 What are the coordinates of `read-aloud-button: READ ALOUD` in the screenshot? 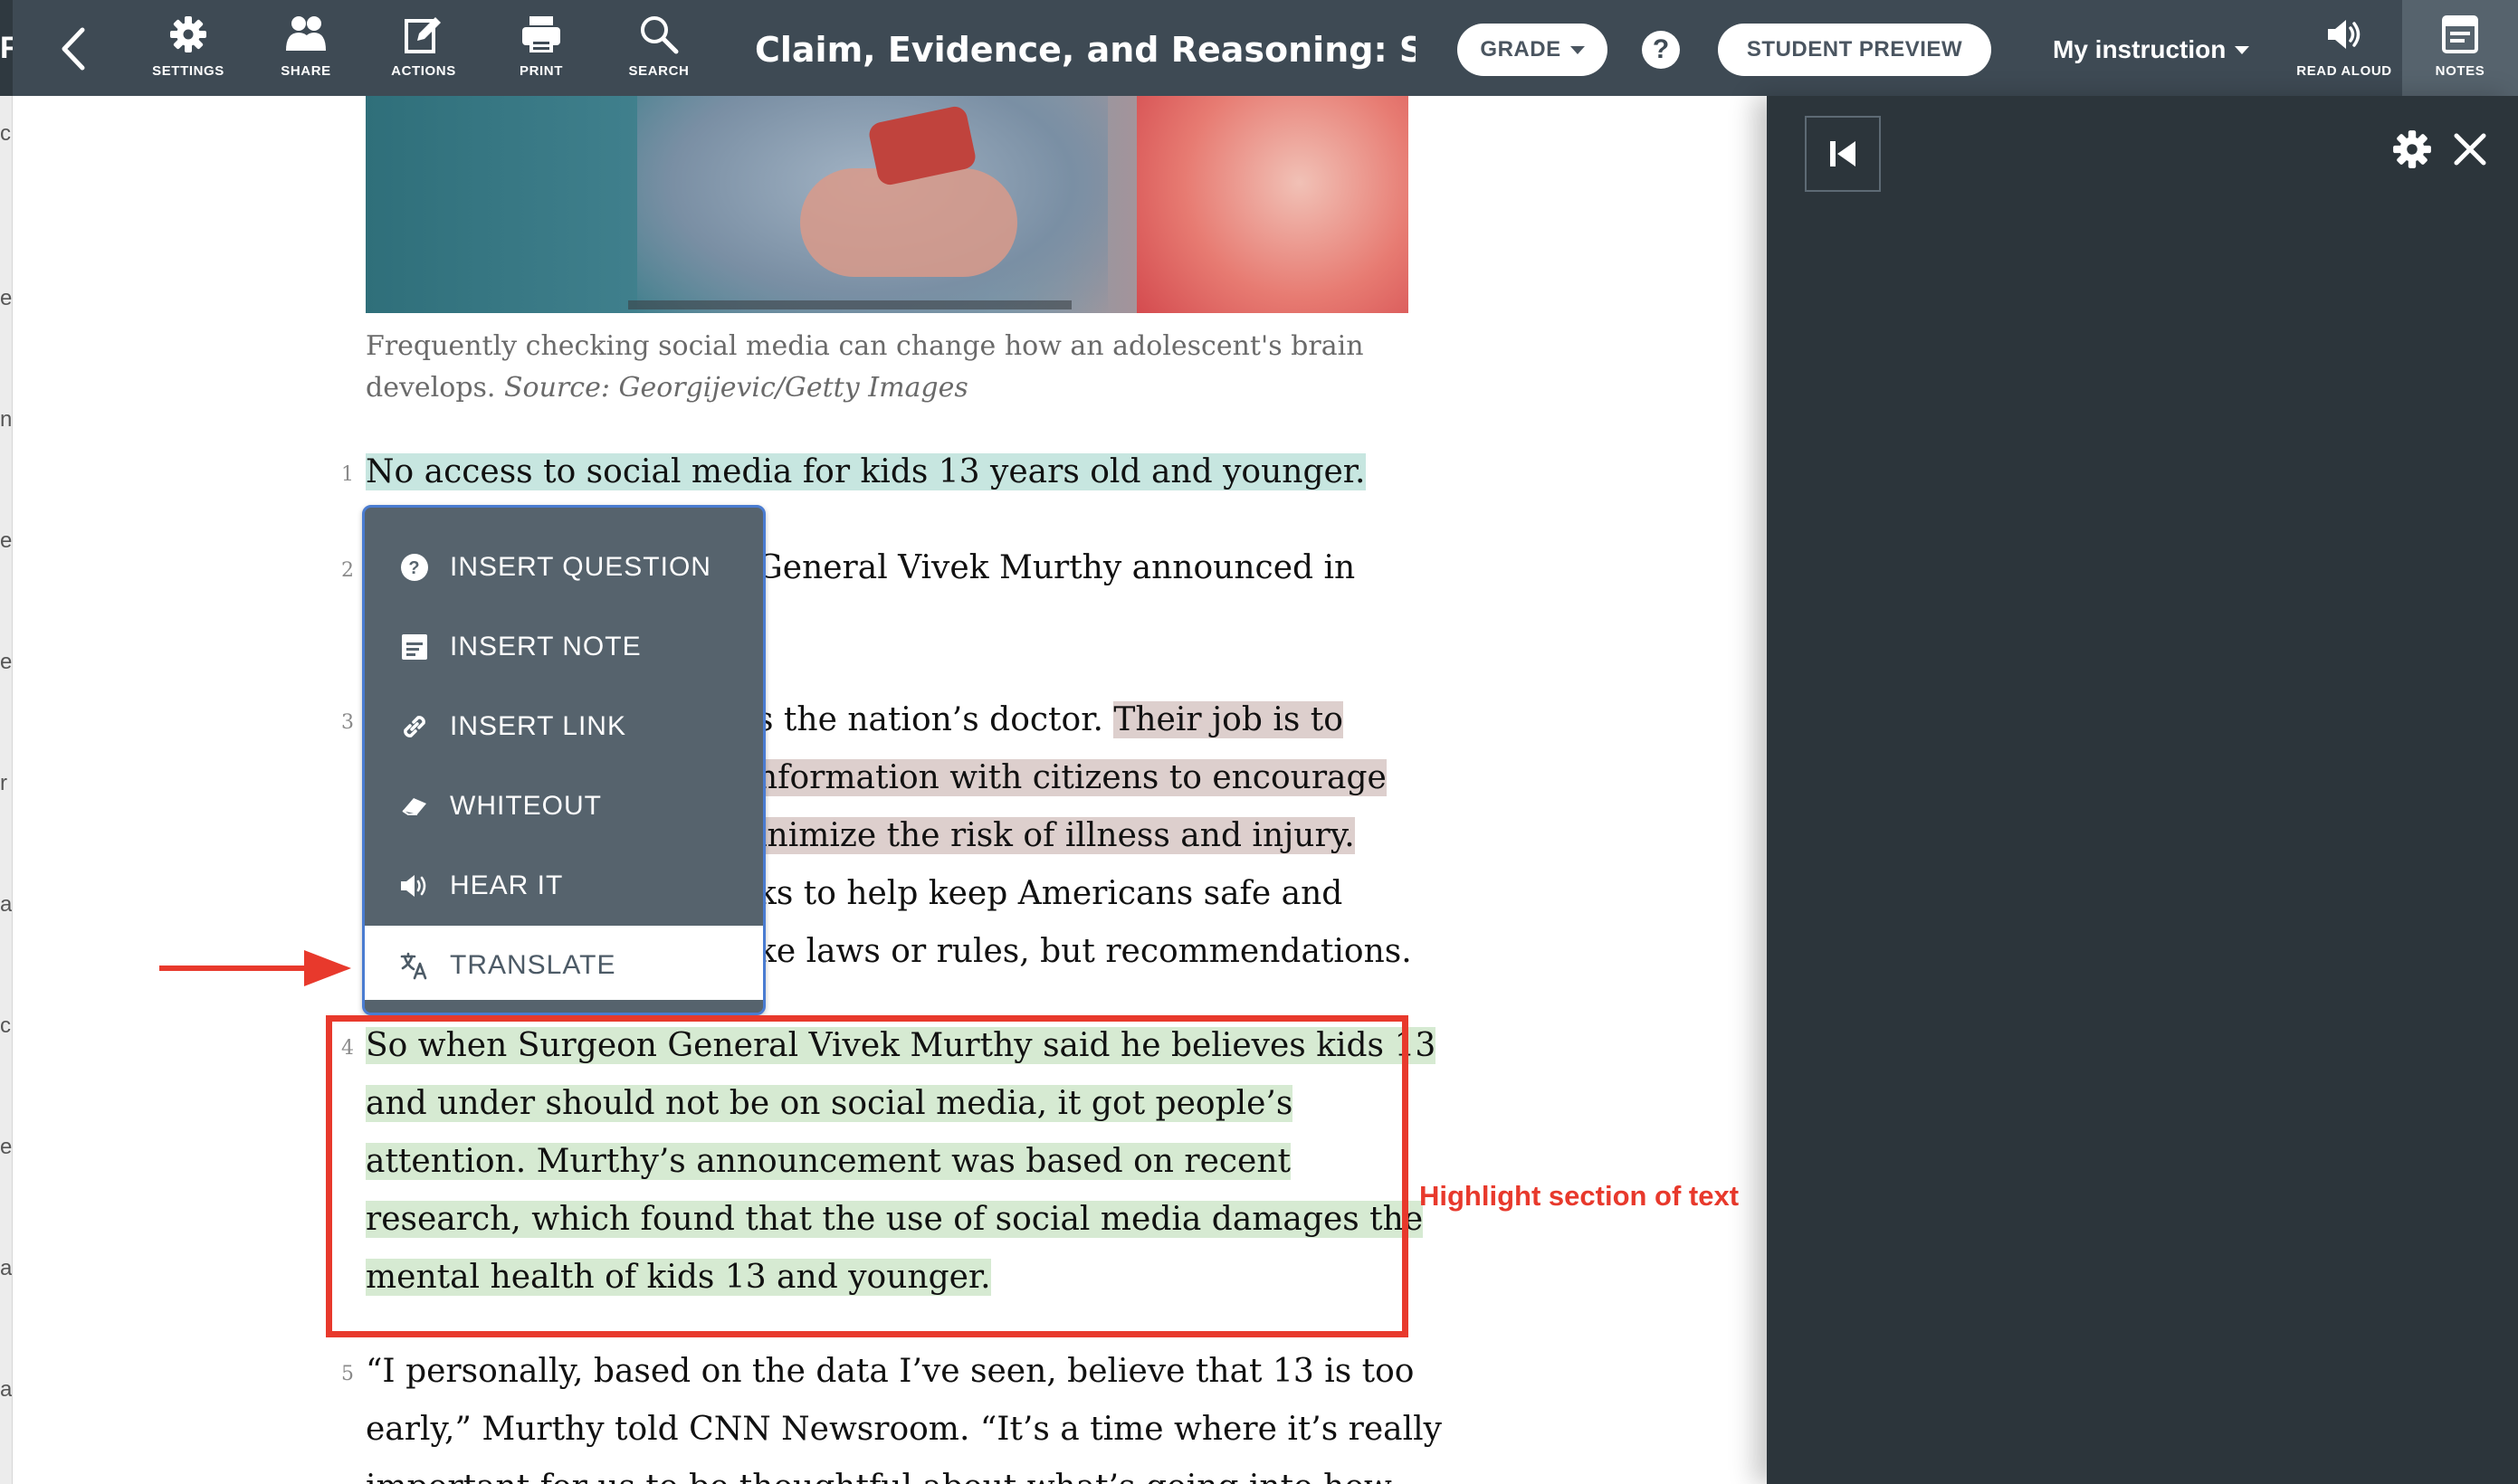 It's located at (2344, 50).